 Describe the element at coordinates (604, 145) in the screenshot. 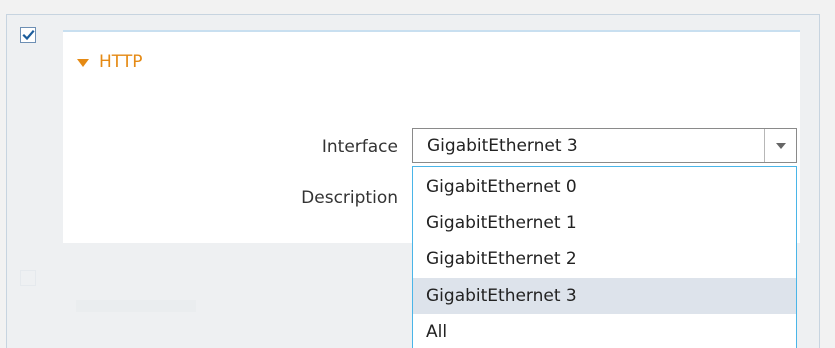

I see `interface-select: GigabitEthernet 3` at that location.